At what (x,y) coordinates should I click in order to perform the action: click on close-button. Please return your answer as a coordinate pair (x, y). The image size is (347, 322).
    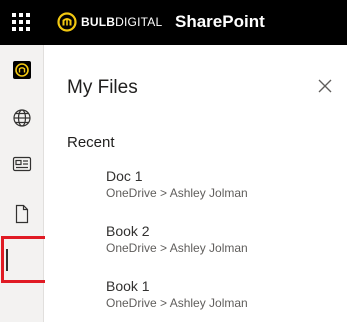
    Looking at the image, I should click on (325, 86).